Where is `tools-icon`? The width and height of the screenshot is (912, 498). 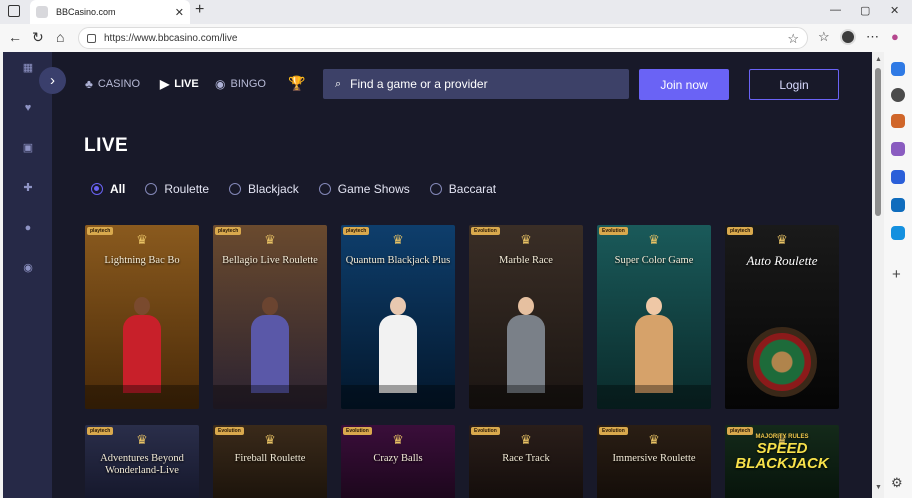
tools-icon is located at coordinates (898, 121).